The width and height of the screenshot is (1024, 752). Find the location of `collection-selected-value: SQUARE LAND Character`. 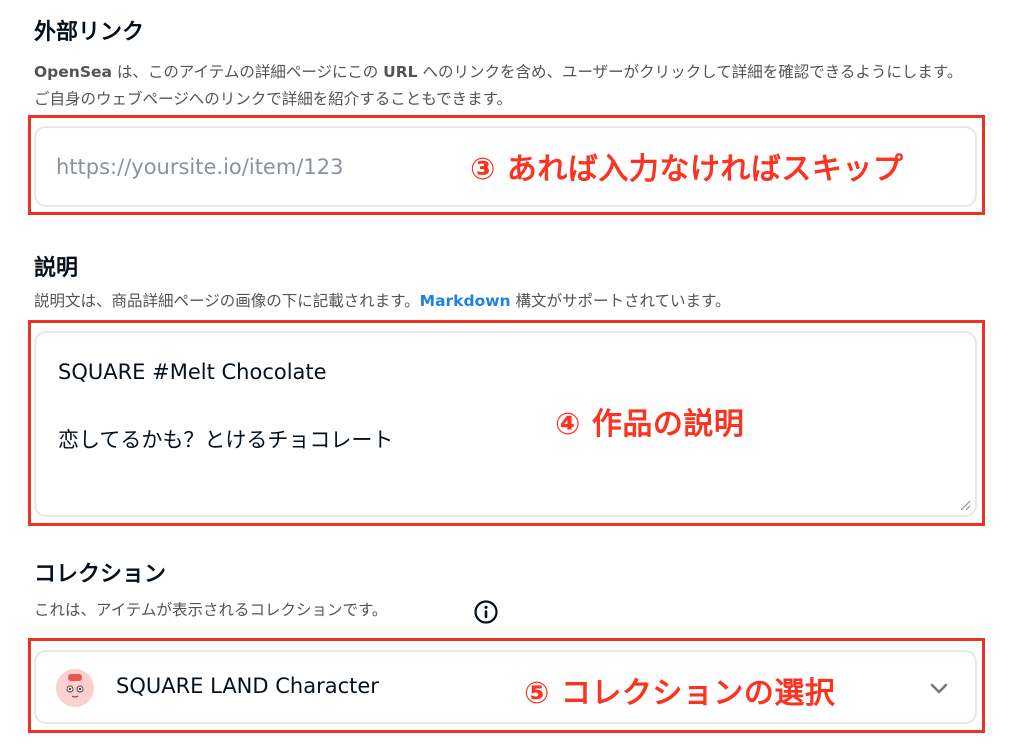

collection-selected-value: SQUARE LAND Character is located at coordinates (247, 686).